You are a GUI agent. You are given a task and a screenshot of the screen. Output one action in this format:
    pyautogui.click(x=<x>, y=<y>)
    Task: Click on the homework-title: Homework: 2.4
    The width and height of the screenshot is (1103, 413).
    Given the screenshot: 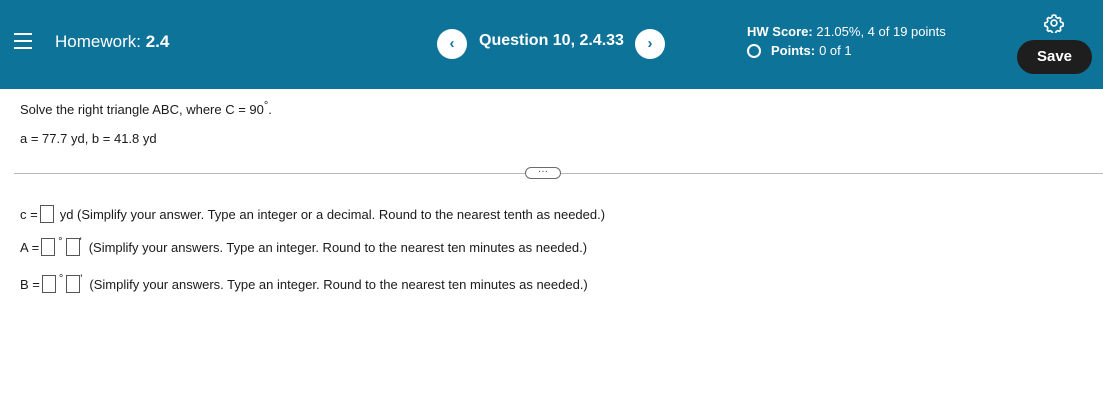 What is the action you would take?
    pyautogui.click(x=112, y=42)
    